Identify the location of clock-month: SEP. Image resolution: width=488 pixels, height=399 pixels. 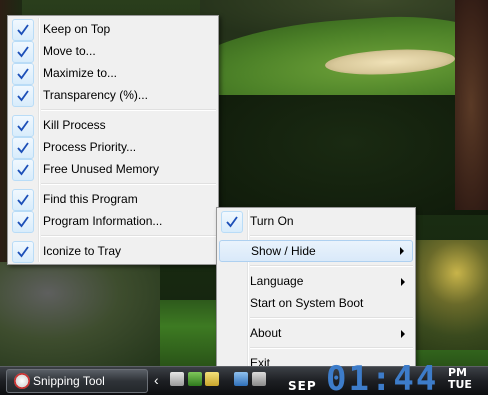
(302, 386).